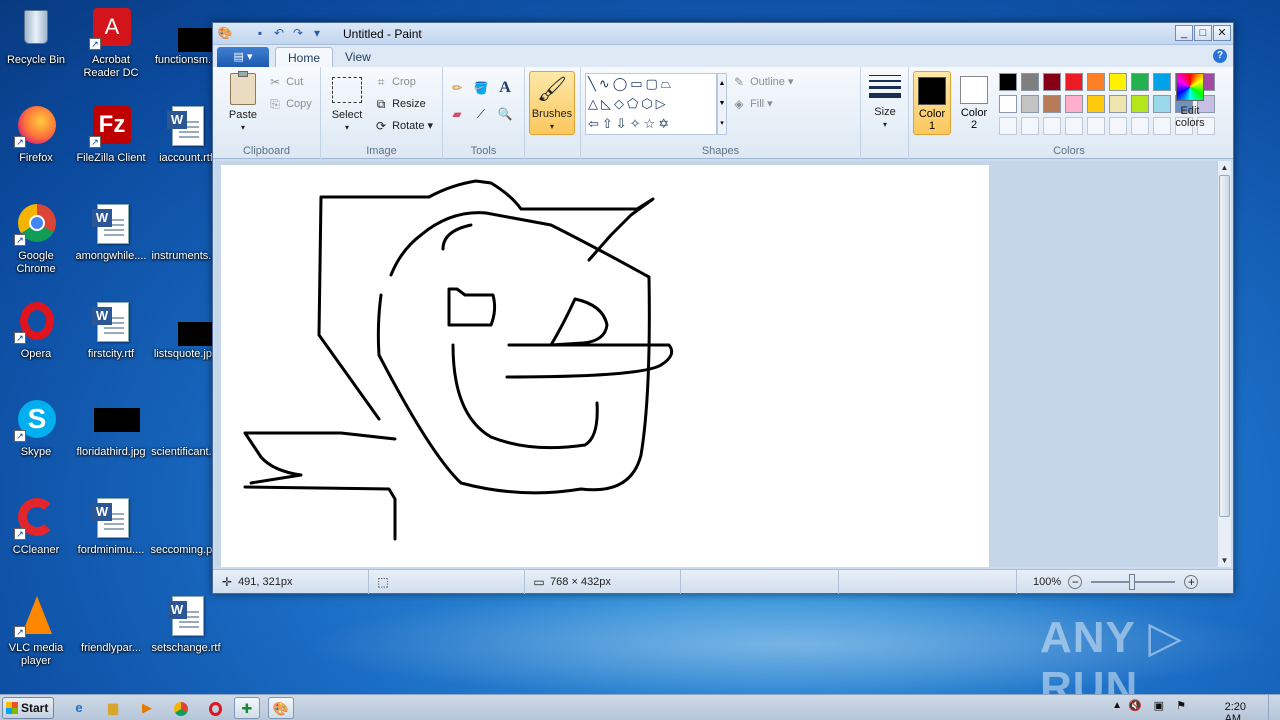  Describe the element at coordinates (722, 104) in the screenshot. I see `shapes-scroll: ▲ ▼ ▾` at that location.